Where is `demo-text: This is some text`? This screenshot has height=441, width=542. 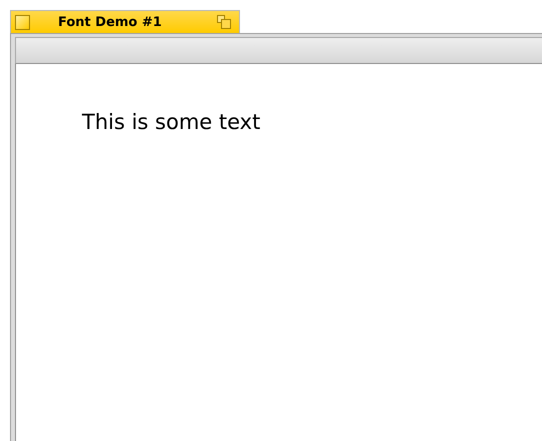 demo-text: This is some text is located at coordinates (171, 122).